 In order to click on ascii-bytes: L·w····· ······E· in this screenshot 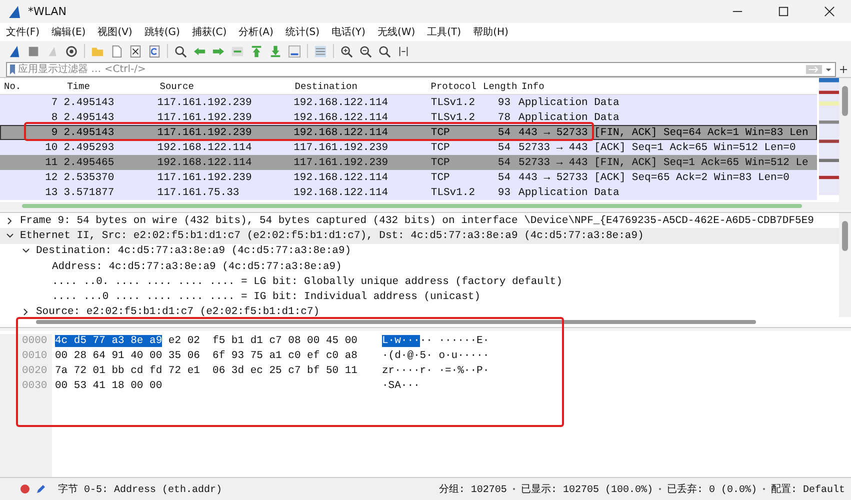, I will do `click(436, 341)`.